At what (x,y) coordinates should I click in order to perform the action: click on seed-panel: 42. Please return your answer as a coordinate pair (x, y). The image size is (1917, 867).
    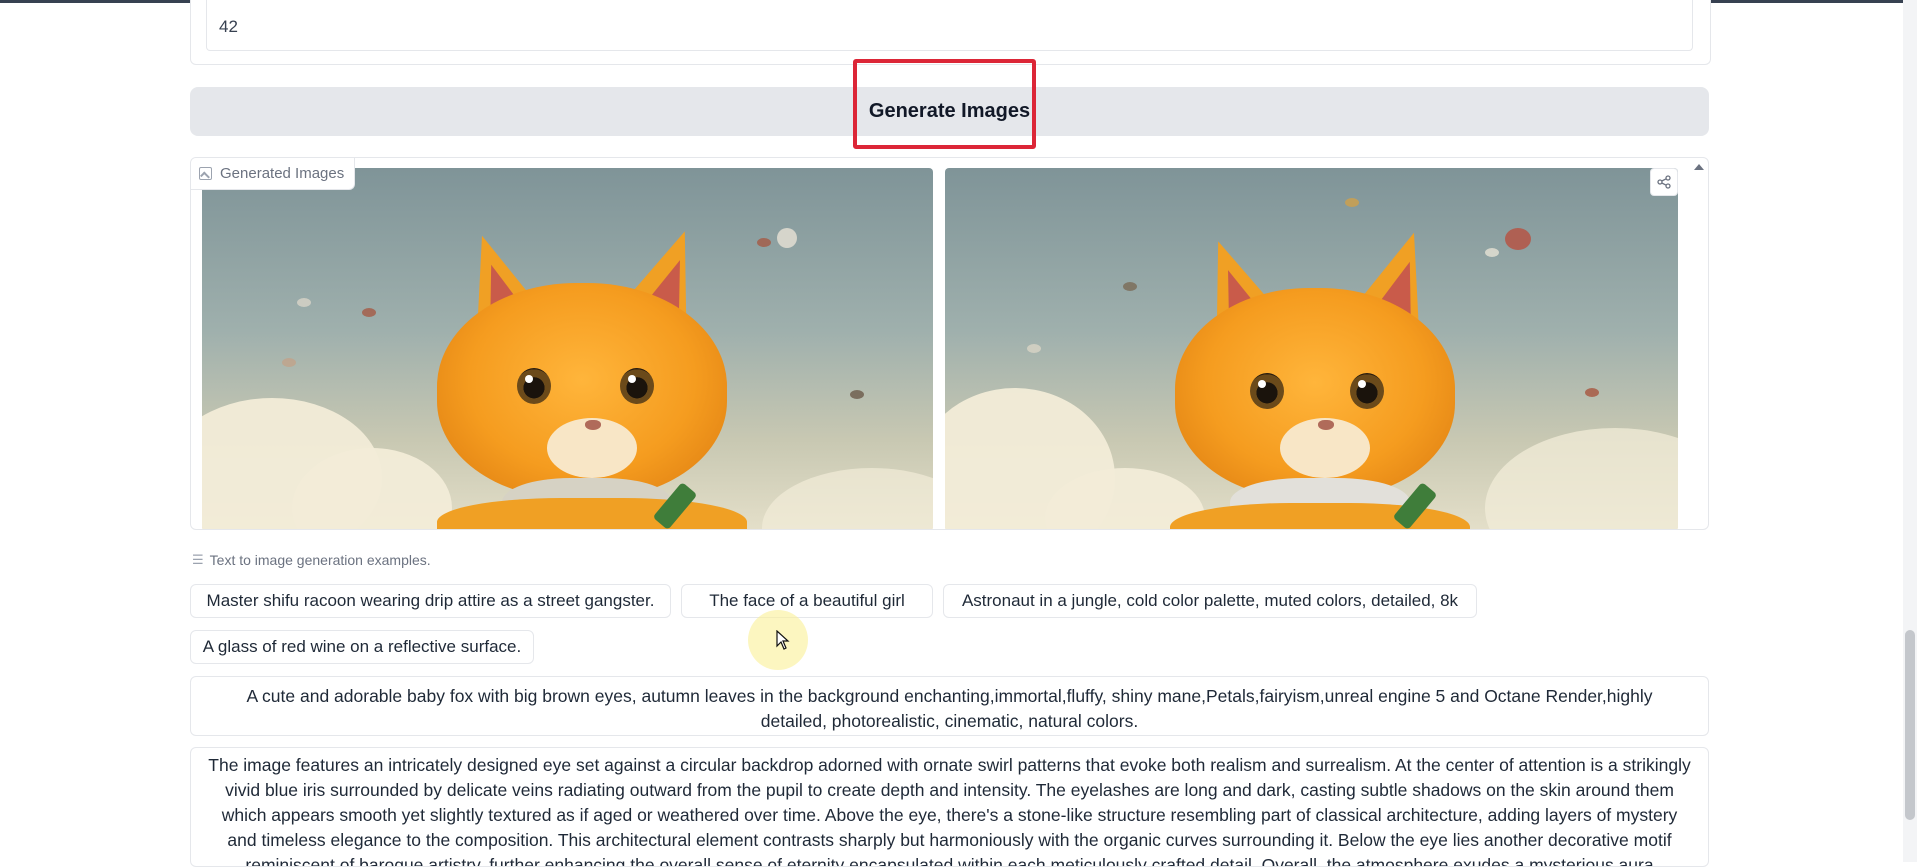
    Looking at the image, I should click on (950, 32).